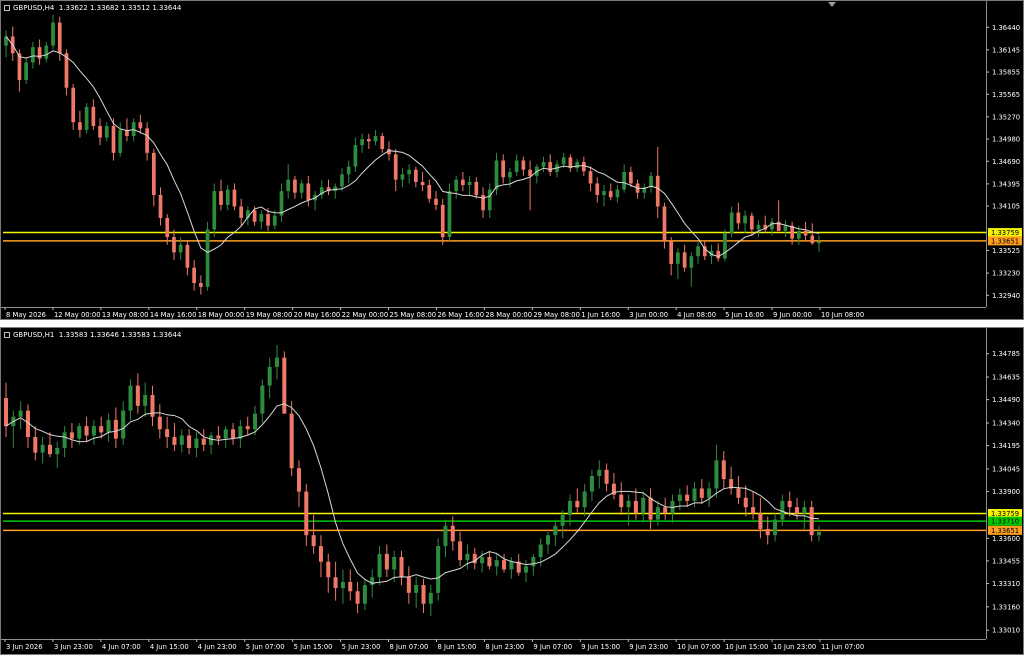  What do you see at coordinates (317, 315) in the screenshot?
I see `time-tick-label: 20 May 16:00` at bounding box center [317, 315].